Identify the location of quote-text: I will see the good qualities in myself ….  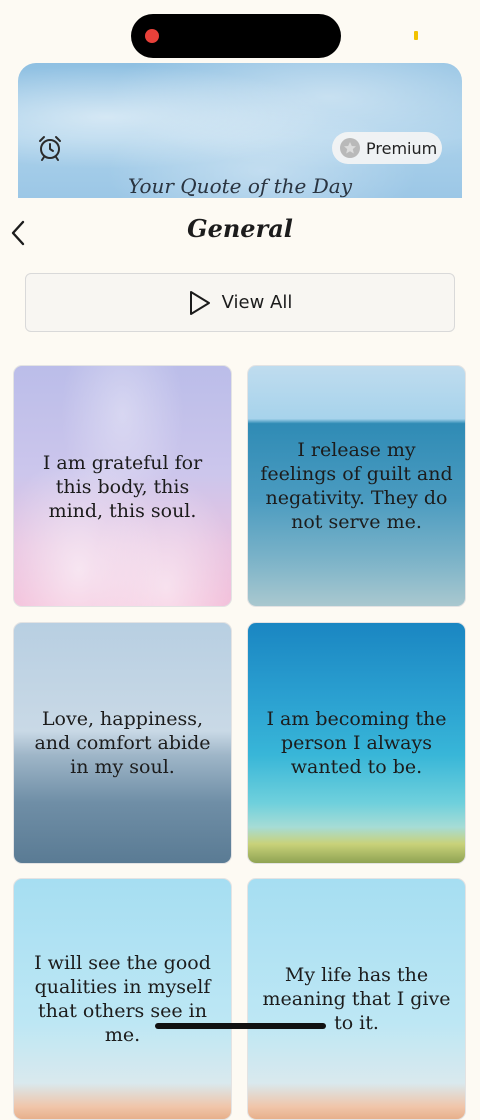
(122, 999).